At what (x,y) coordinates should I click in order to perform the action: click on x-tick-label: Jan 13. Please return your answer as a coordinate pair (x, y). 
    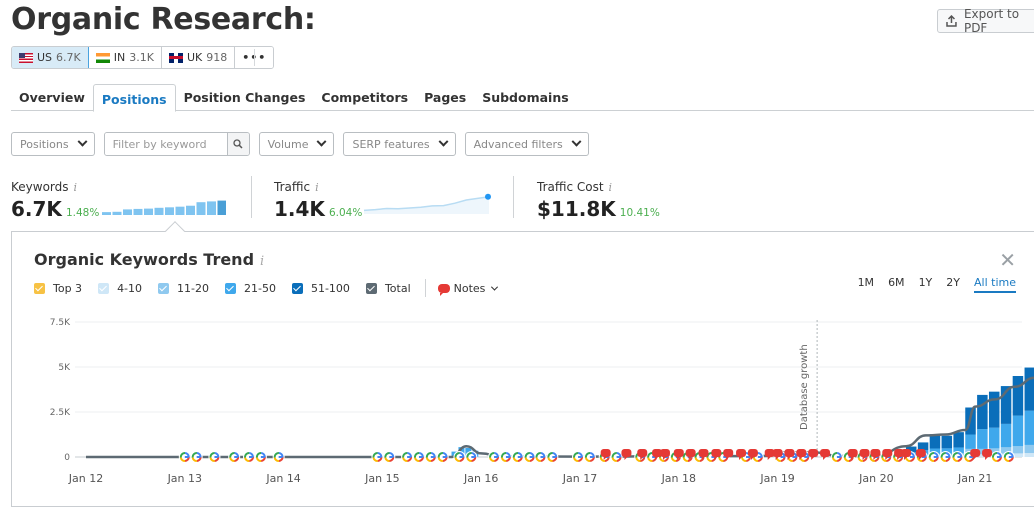
    Looking at the image, I should click on (184, 478).